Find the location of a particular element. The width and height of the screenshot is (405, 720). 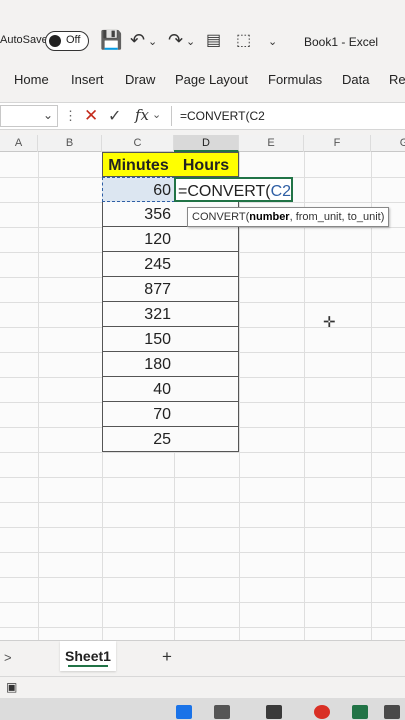

excel-icon is located at coordinates (360, 712).